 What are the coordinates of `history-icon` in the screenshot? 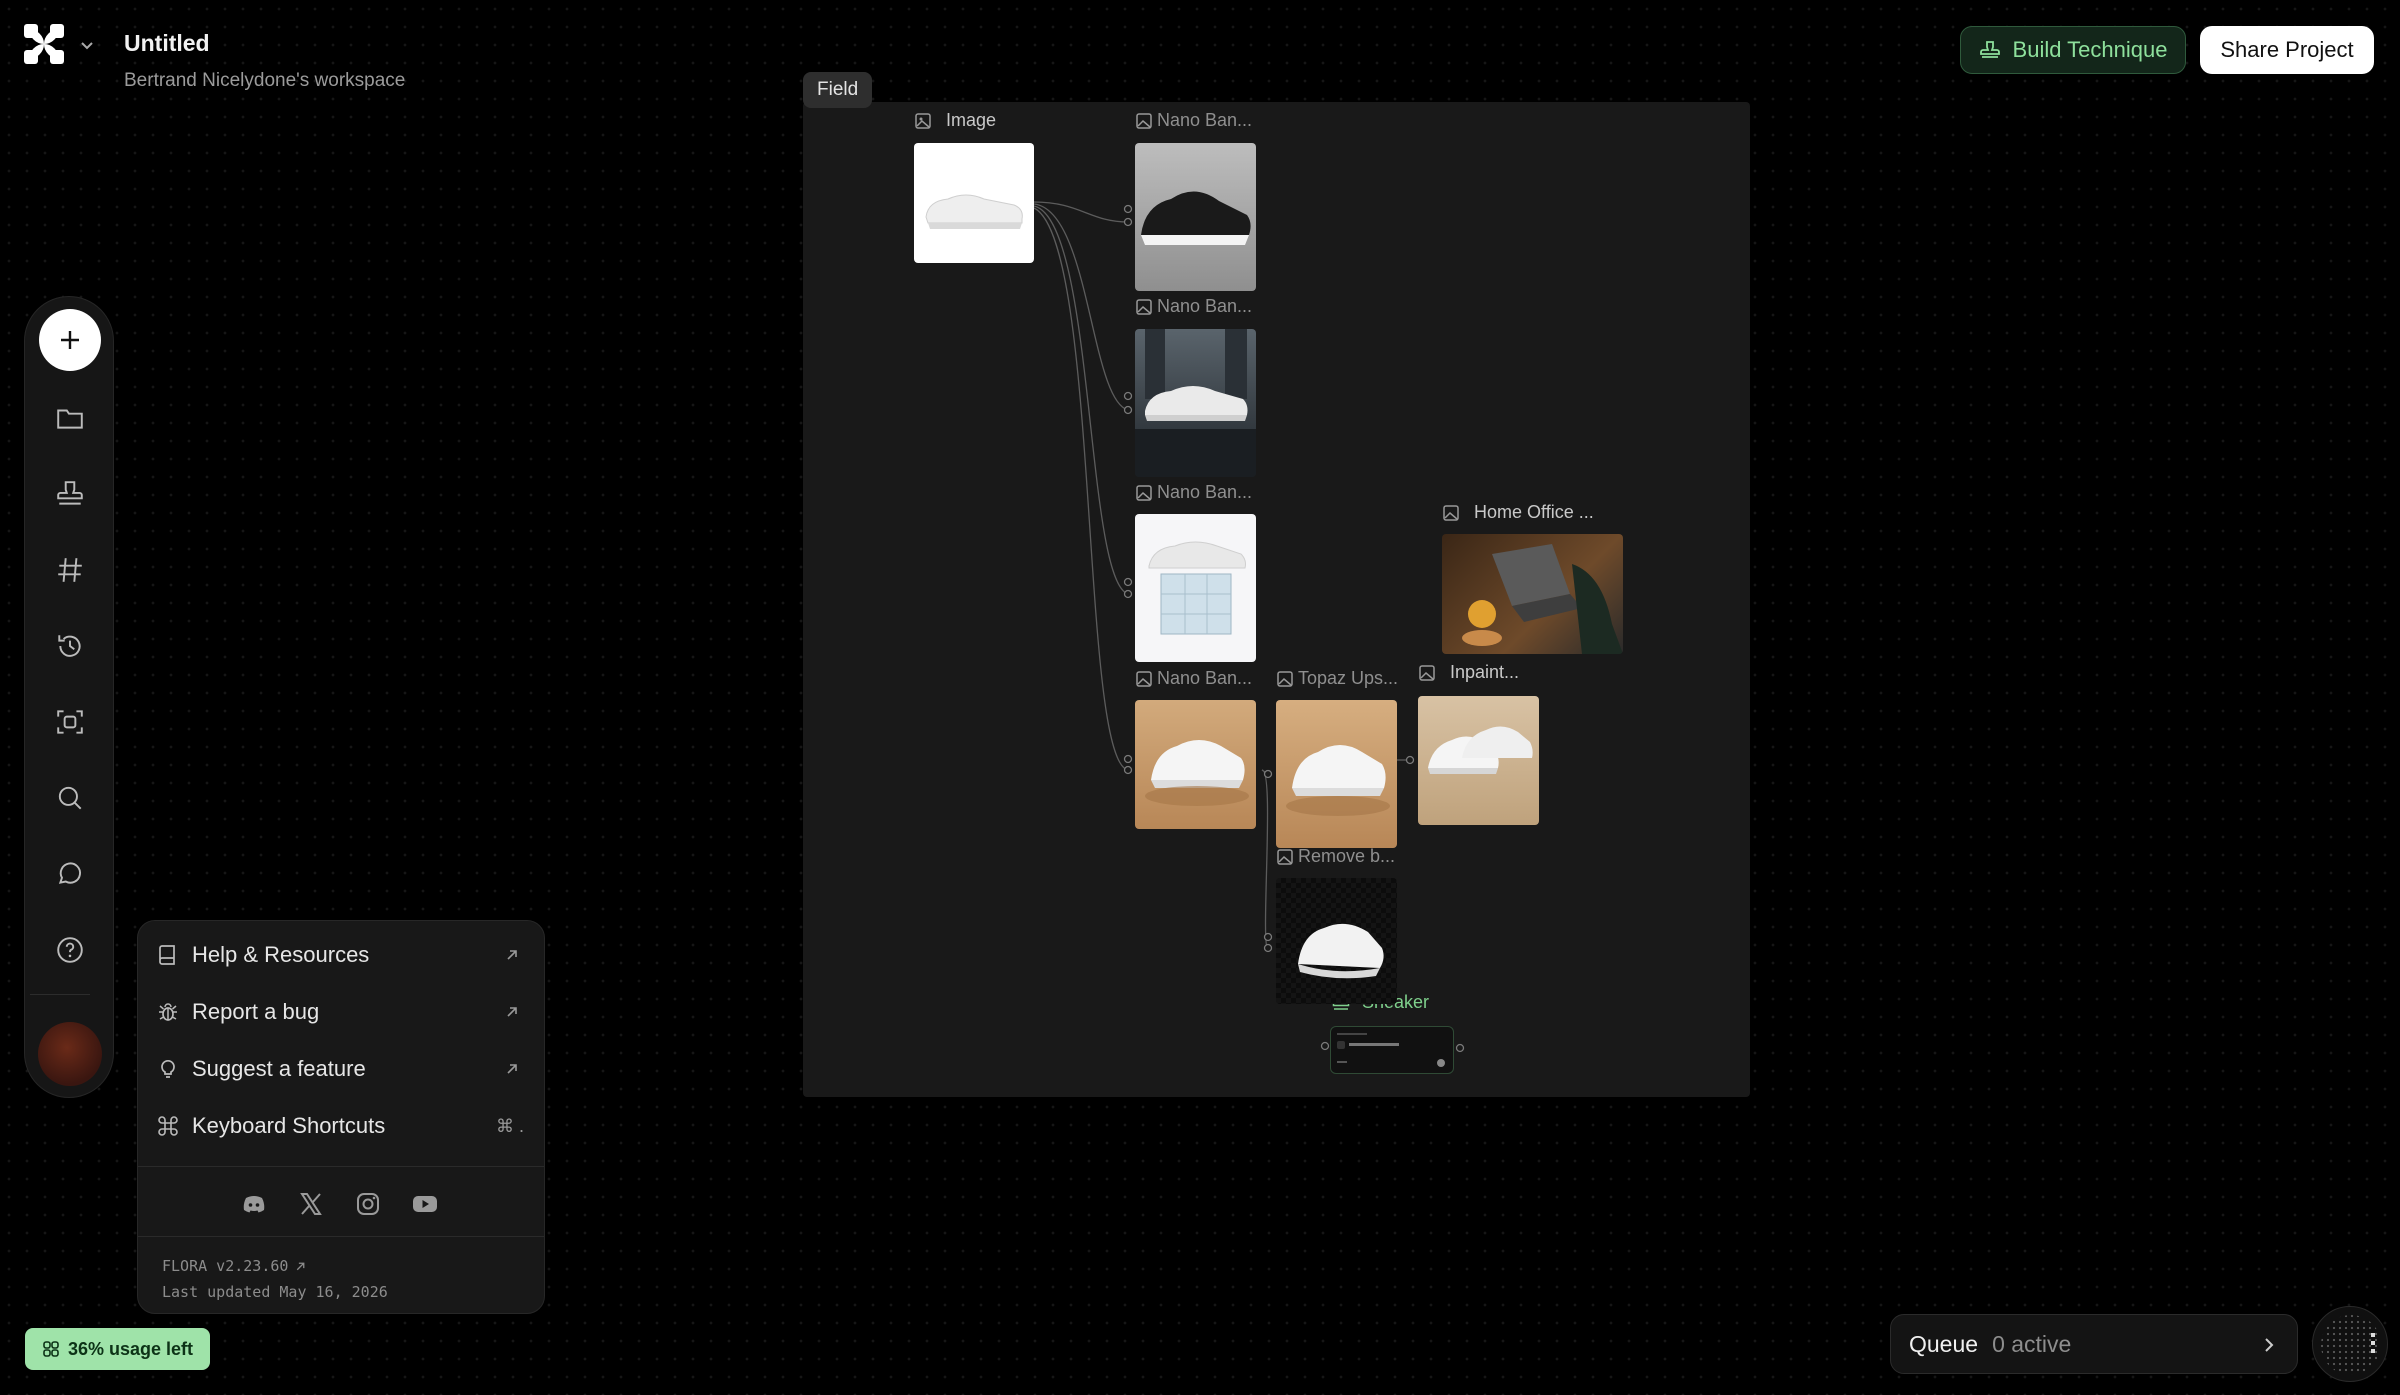 It's located at (69, 646).